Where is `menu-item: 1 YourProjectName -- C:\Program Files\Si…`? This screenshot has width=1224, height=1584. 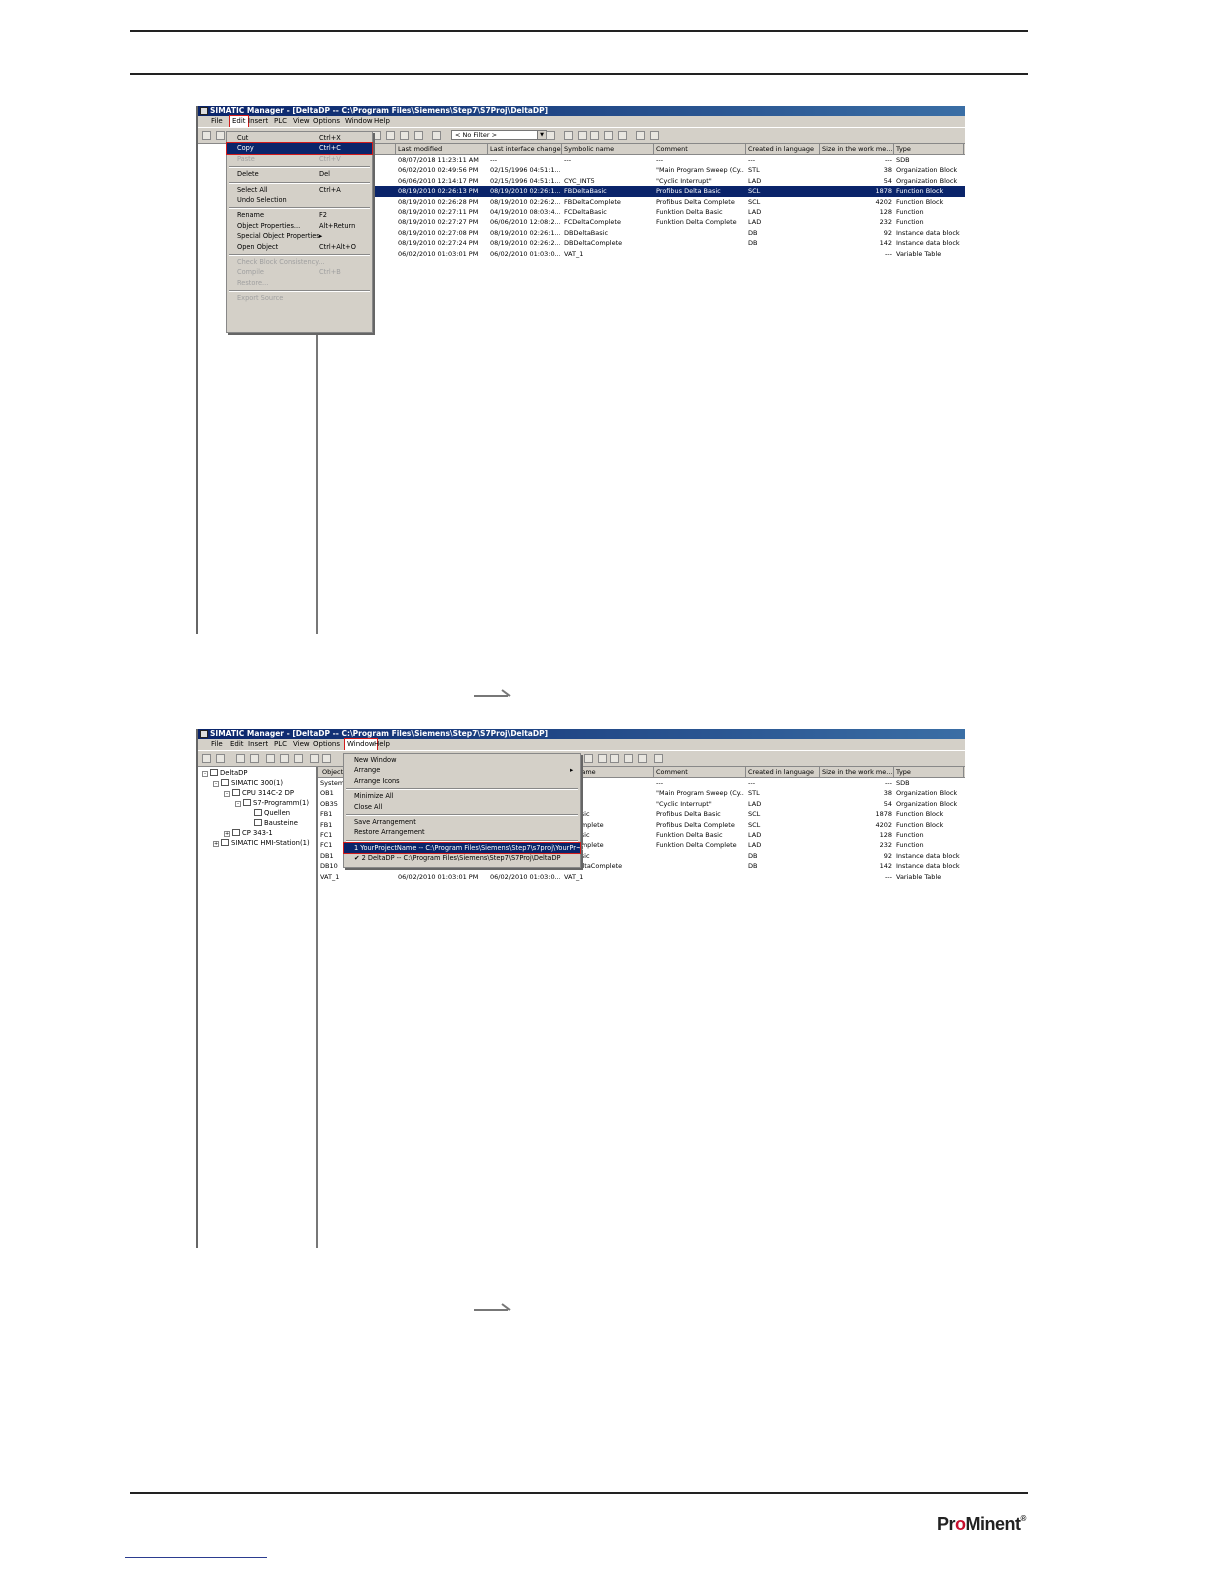 menu-item: 1 YourProjectName -- C:\Program Files\Si… is located at coordinates (464, 848).